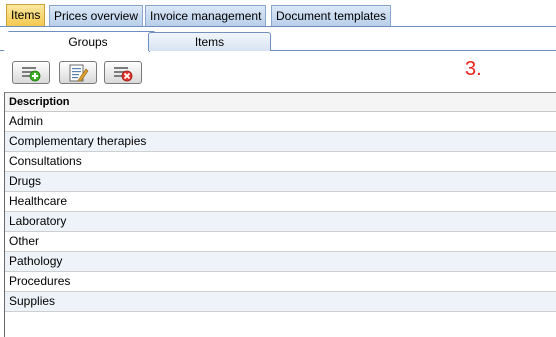  I want to click on table-row: Drugs, so click(280, 182).